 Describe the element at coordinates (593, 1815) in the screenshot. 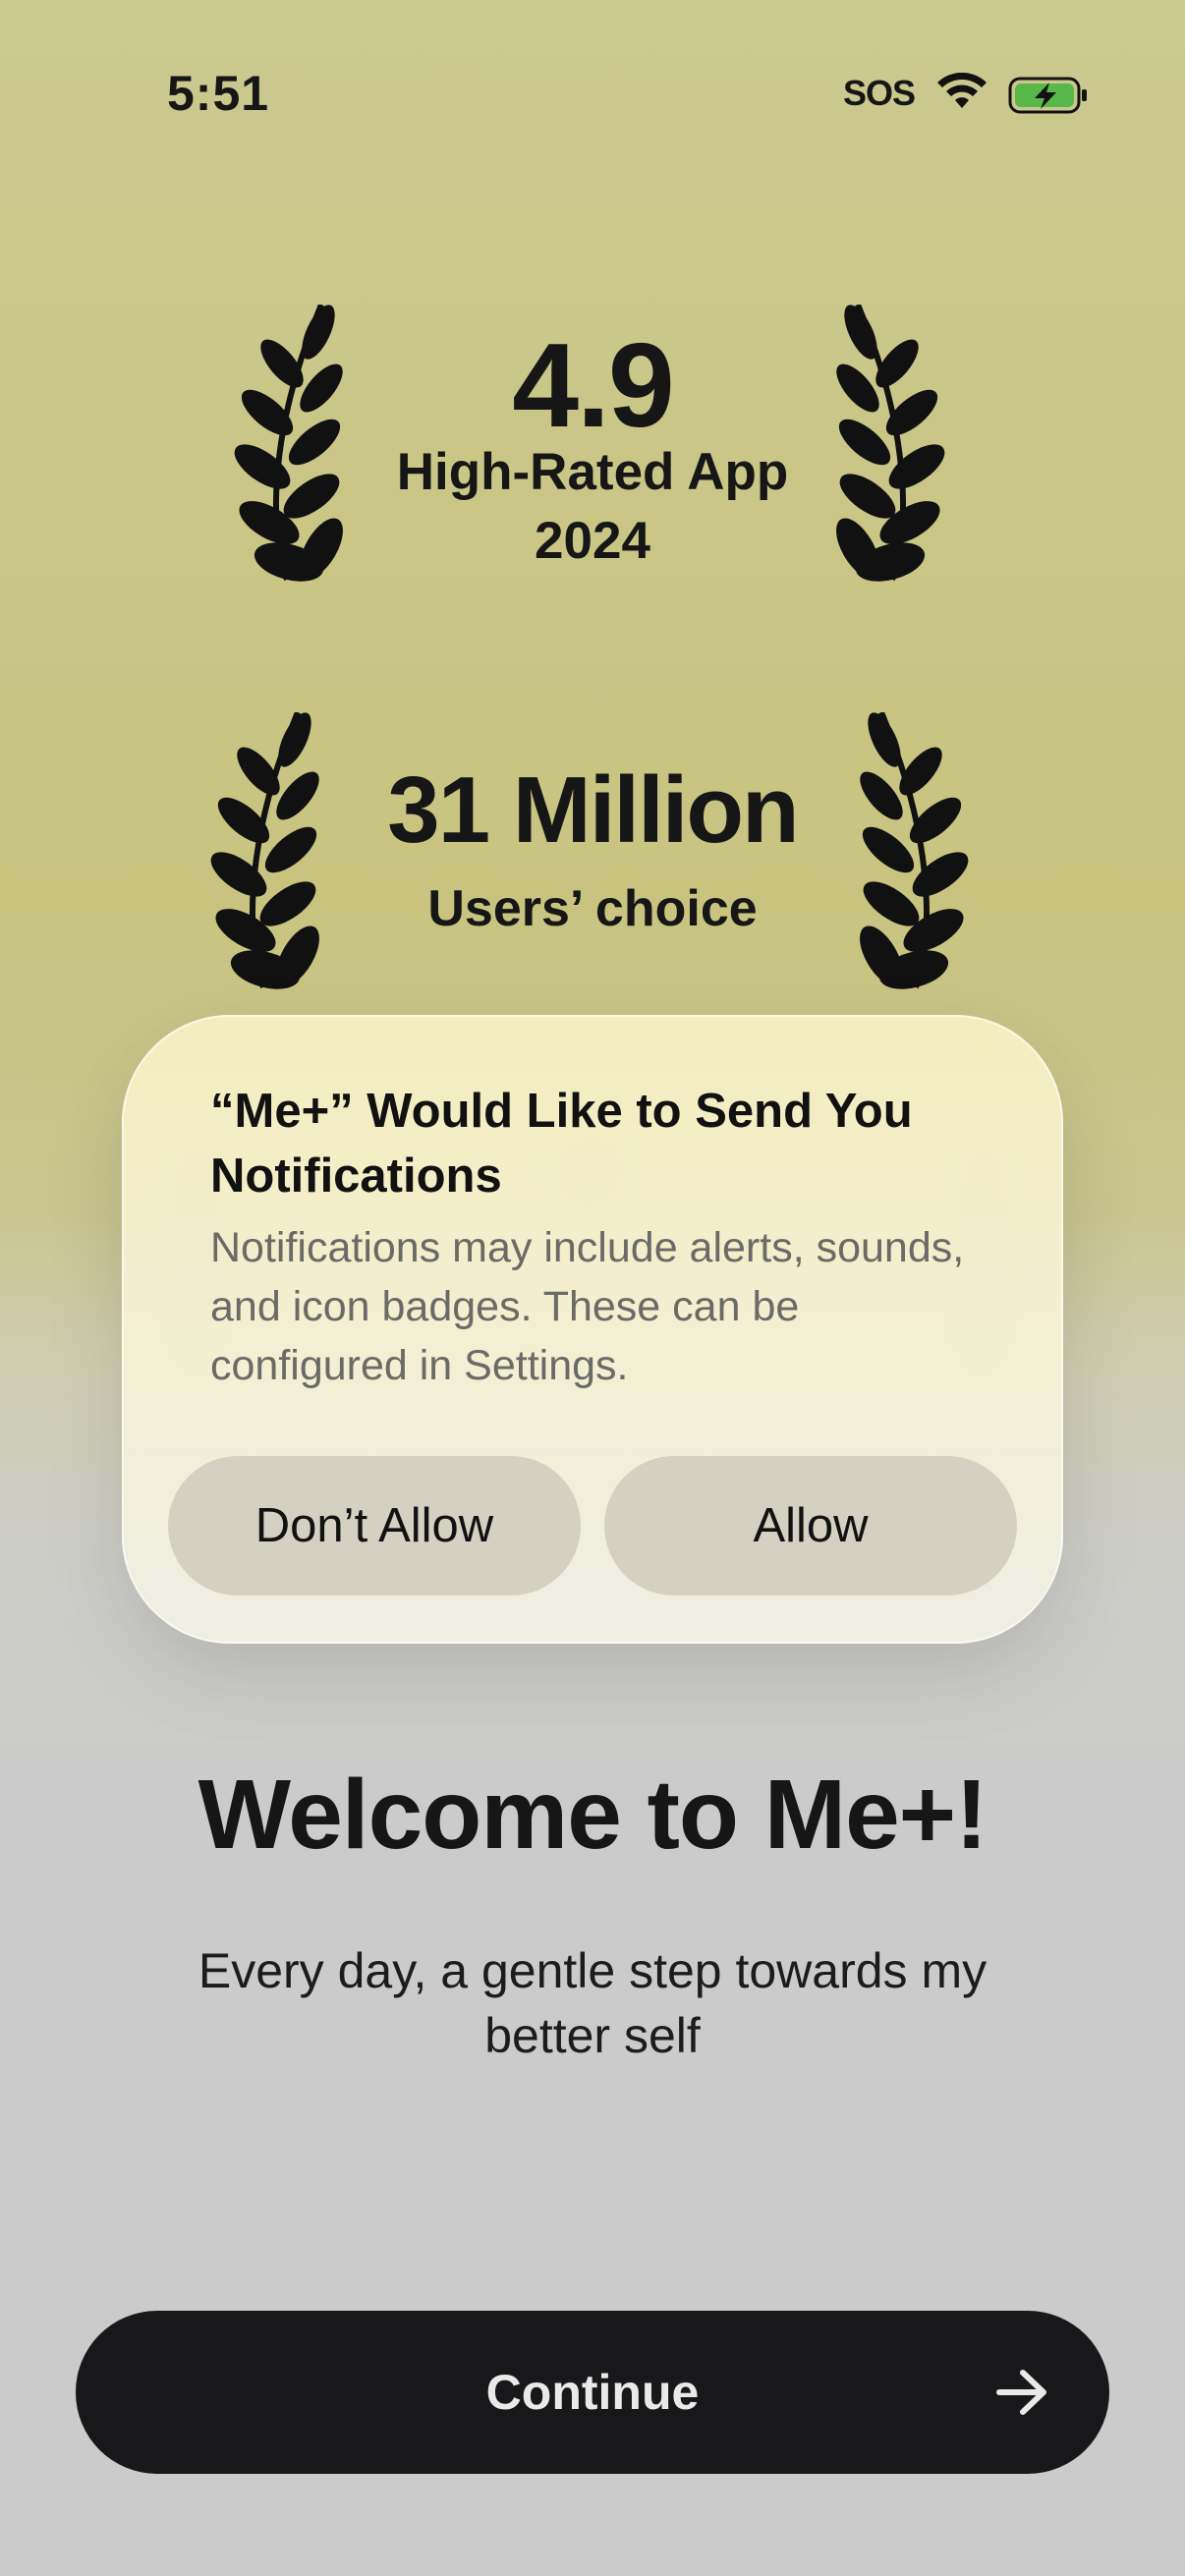

I see `welcome-title: Welcome to Me+!` at that location.